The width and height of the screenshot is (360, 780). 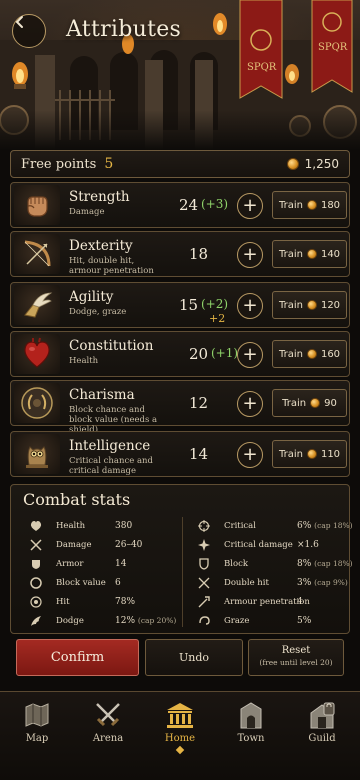 I want to click on temple-icon, so click(x=180, y=715).